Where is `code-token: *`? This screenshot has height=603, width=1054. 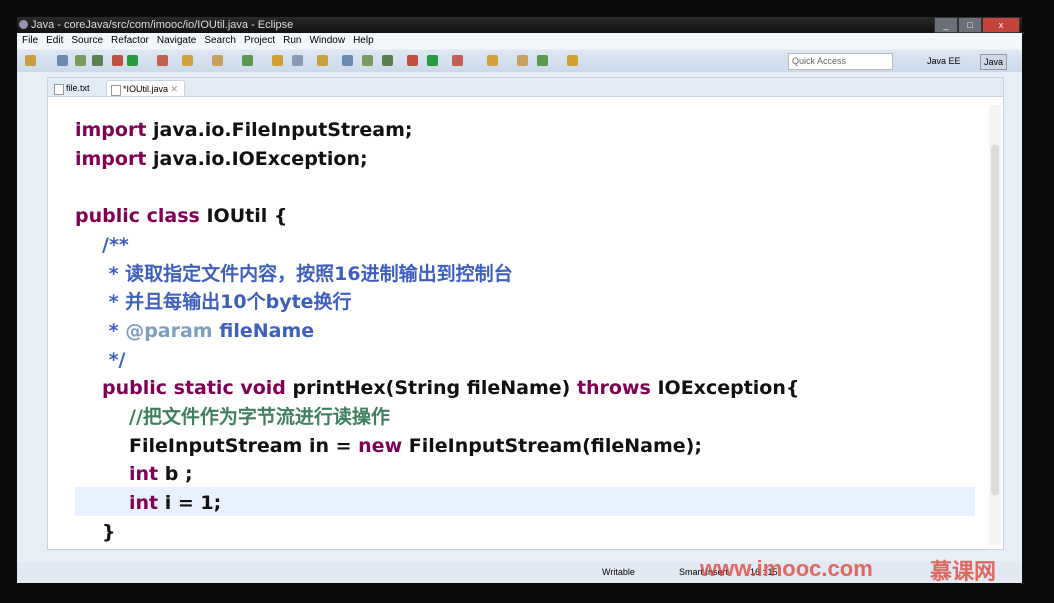
code-token: * is located at coordinates (110, 330).